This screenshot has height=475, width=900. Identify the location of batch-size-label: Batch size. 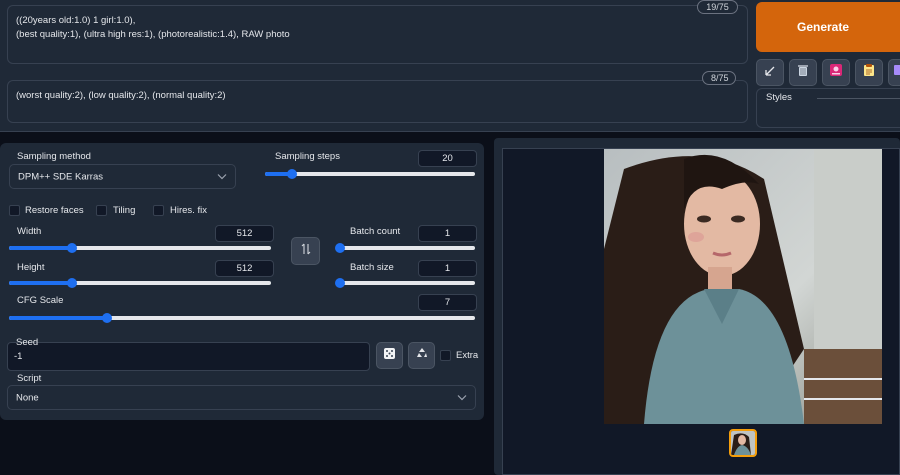
(372, 267).